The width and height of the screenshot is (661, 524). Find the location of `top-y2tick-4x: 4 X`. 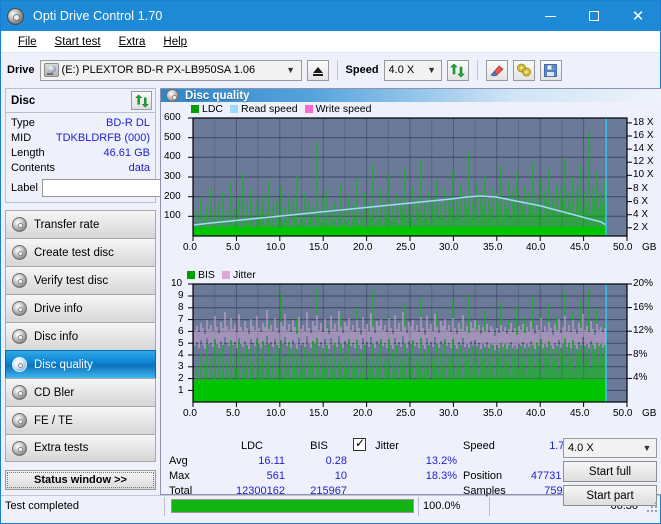

top-y2tick-4x: 4 X is located at coordinates (641, 214).